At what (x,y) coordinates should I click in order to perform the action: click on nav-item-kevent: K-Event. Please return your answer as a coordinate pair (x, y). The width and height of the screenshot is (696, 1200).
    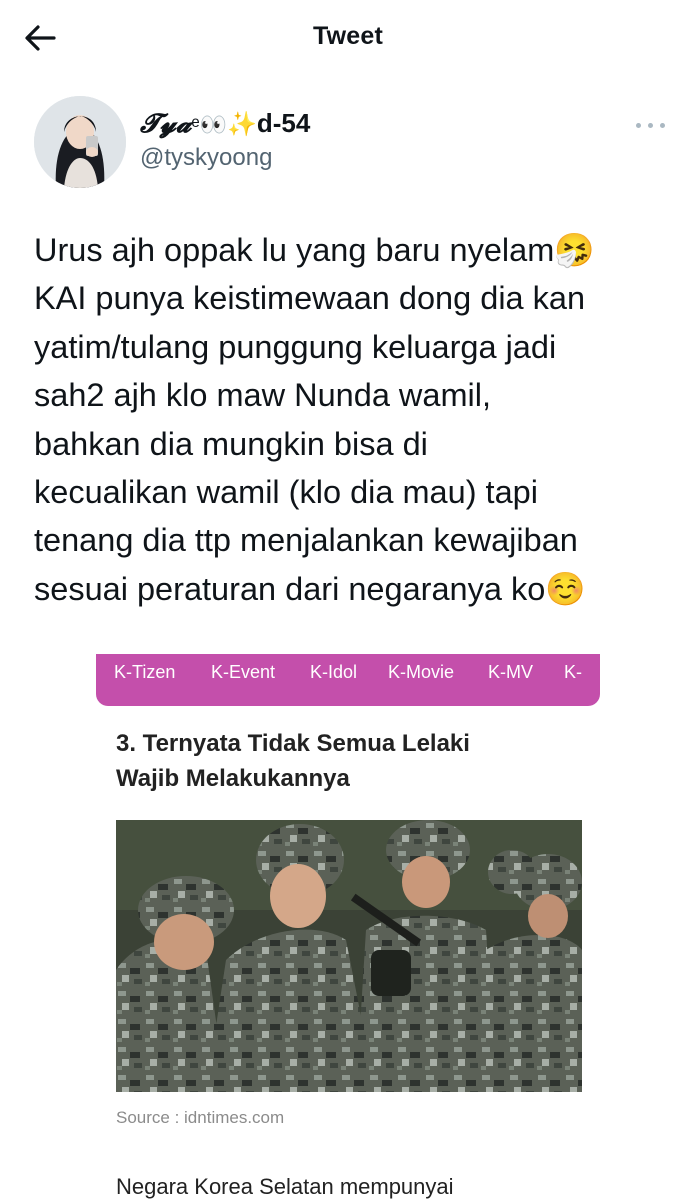
    Looking at the image, I should click on (243, 672).